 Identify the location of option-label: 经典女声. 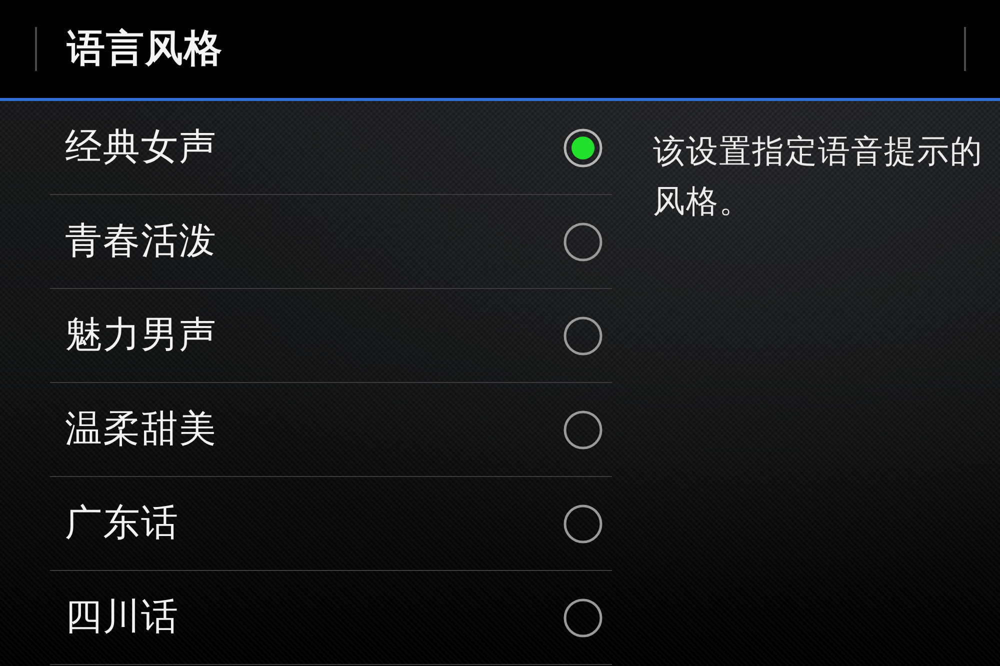
(141, 147).